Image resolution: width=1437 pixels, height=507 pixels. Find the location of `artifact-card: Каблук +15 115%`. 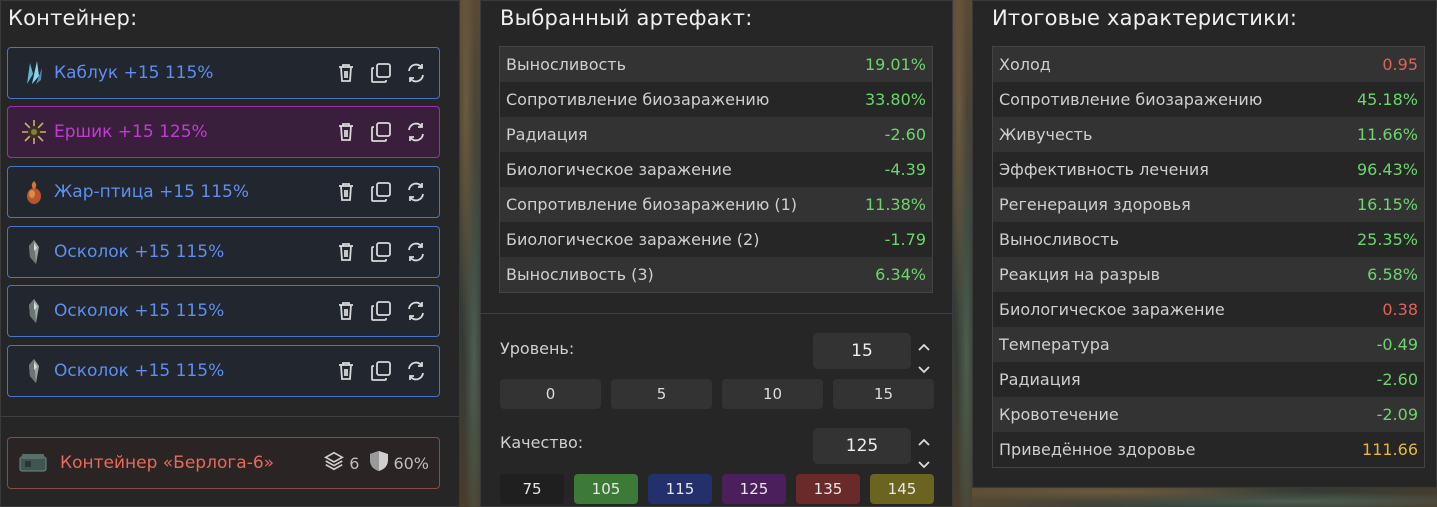

artifact-card: Каблук +15 115% is located at coordinates (223, 73).